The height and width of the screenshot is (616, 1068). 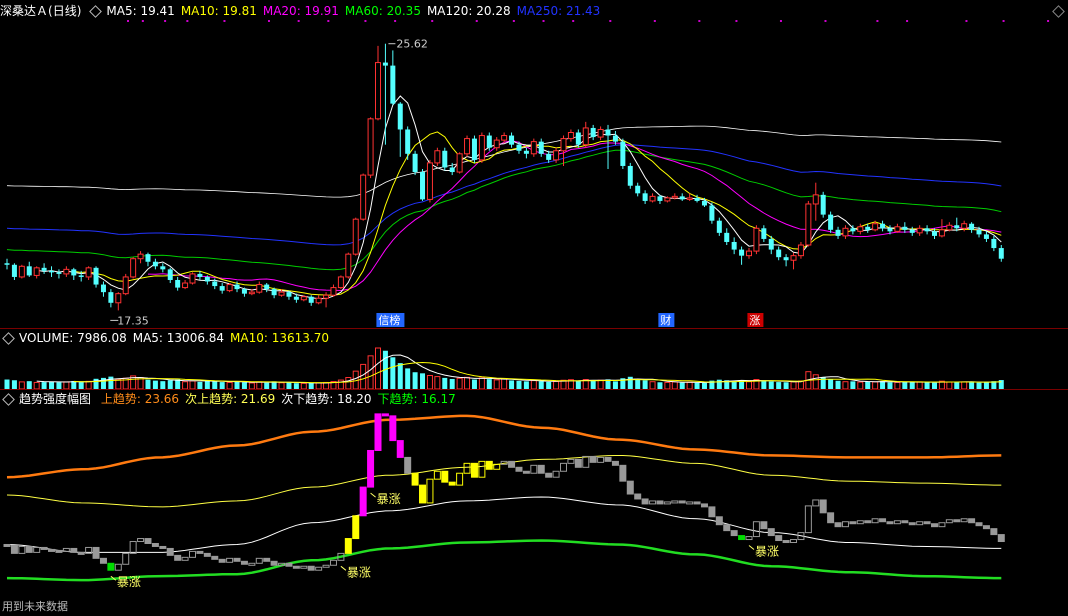 I want to click on surge-label: 暴涨, so click(x=767, y=551).